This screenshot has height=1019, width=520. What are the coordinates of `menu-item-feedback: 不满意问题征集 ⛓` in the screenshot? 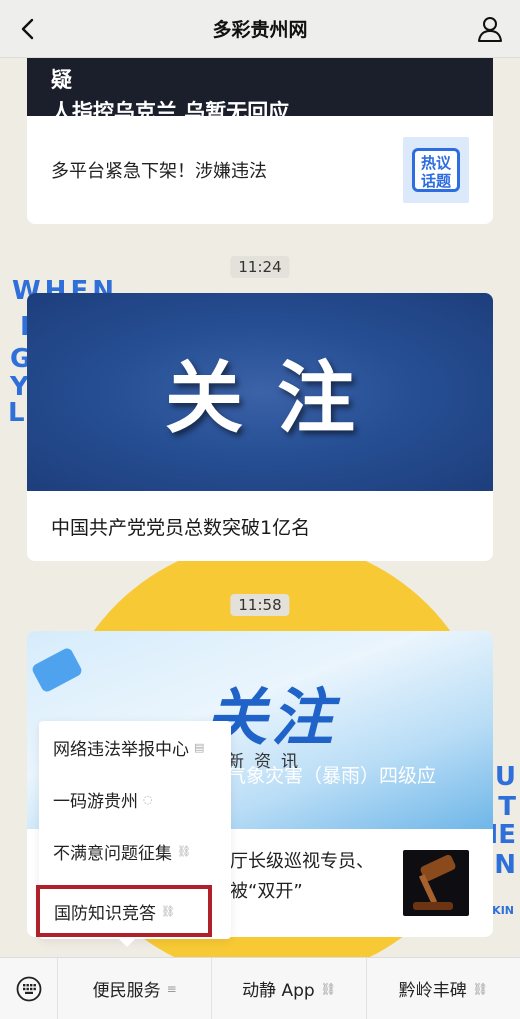 It's located at (135, 851).